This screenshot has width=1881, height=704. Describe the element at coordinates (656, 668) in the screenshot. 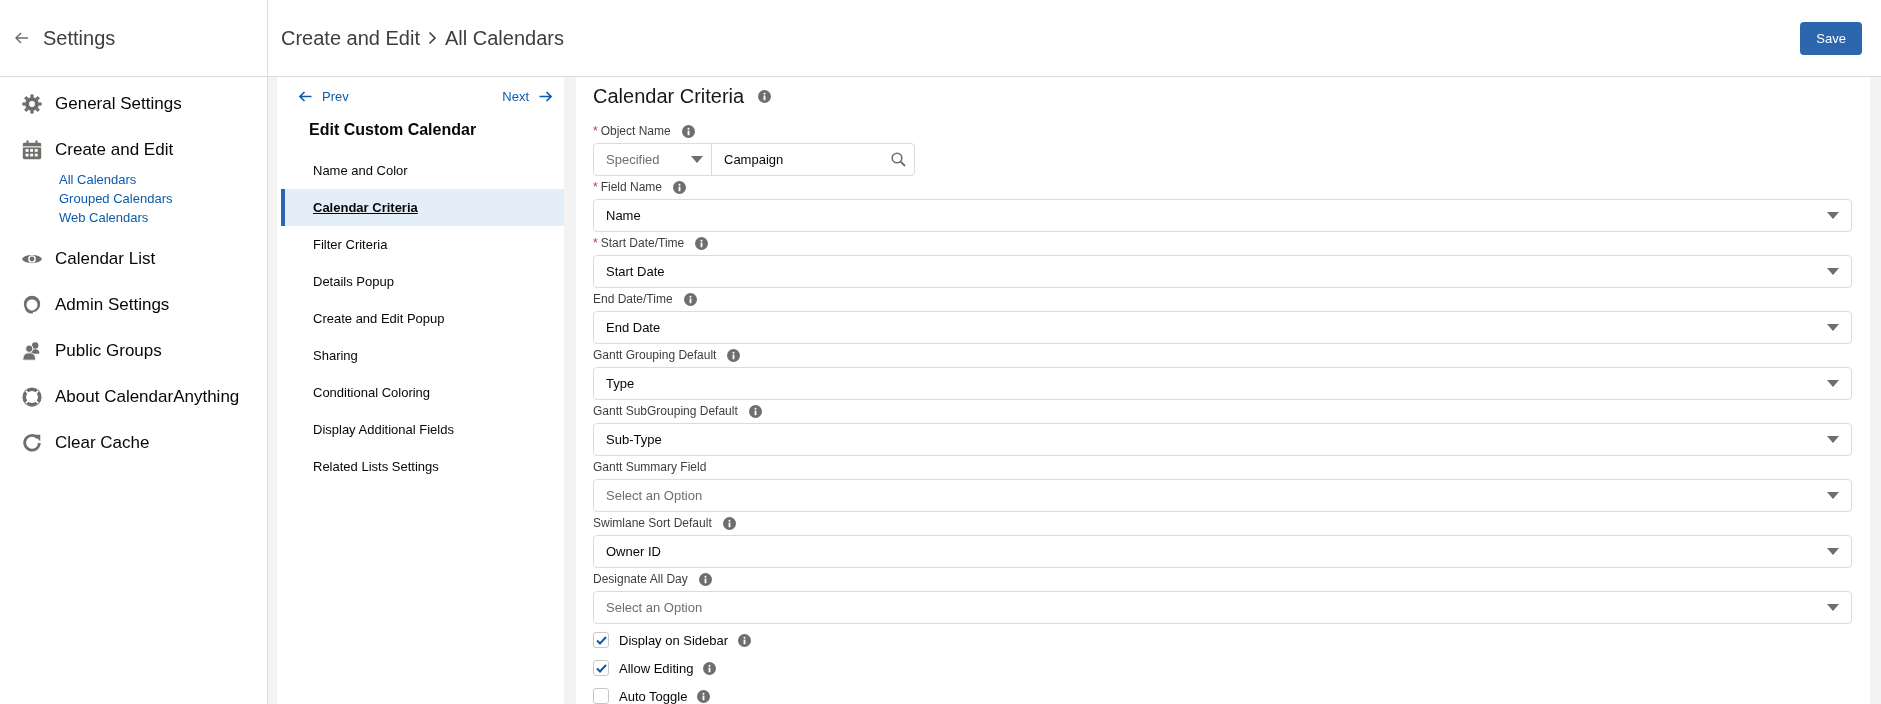

I see `checkbox-label: Allow Editing` at that location.